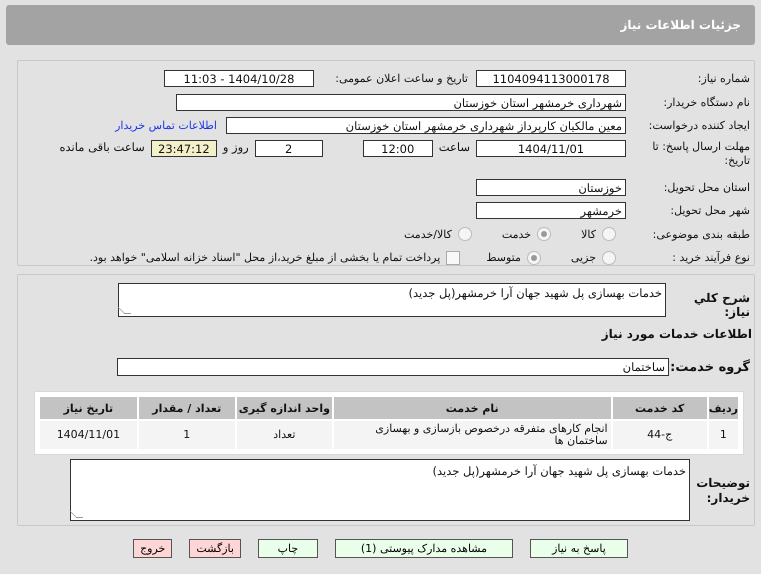 The height and width of the screenshot is (574, 761). I want to click on table-cell: تعداد, so click(284, 435).